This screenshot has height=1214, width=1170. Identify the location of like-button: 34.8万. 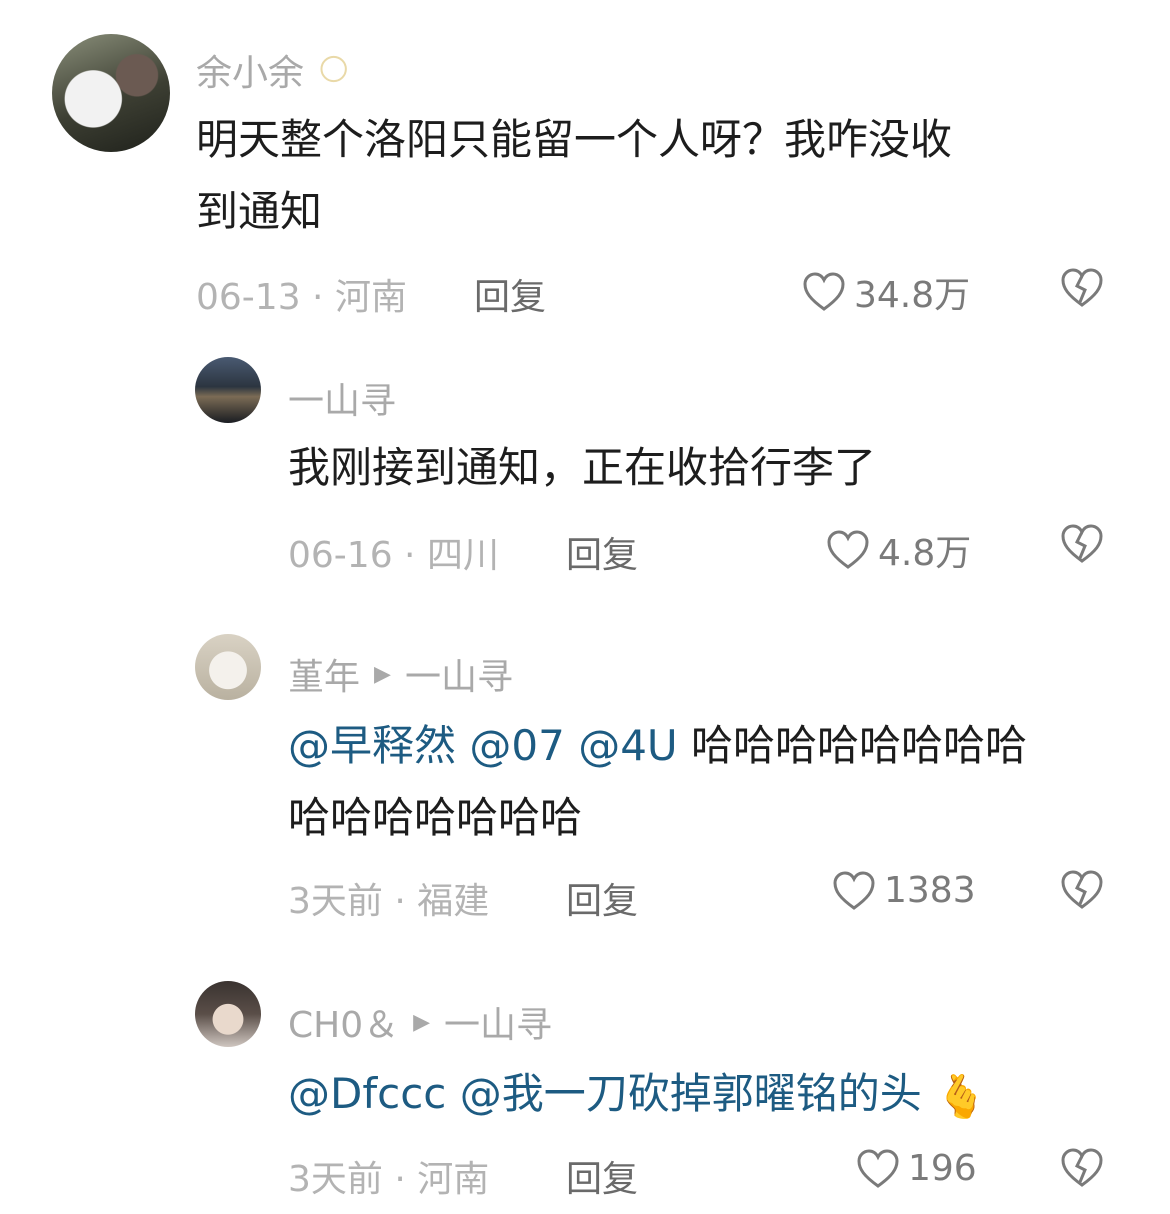
(886, 292).